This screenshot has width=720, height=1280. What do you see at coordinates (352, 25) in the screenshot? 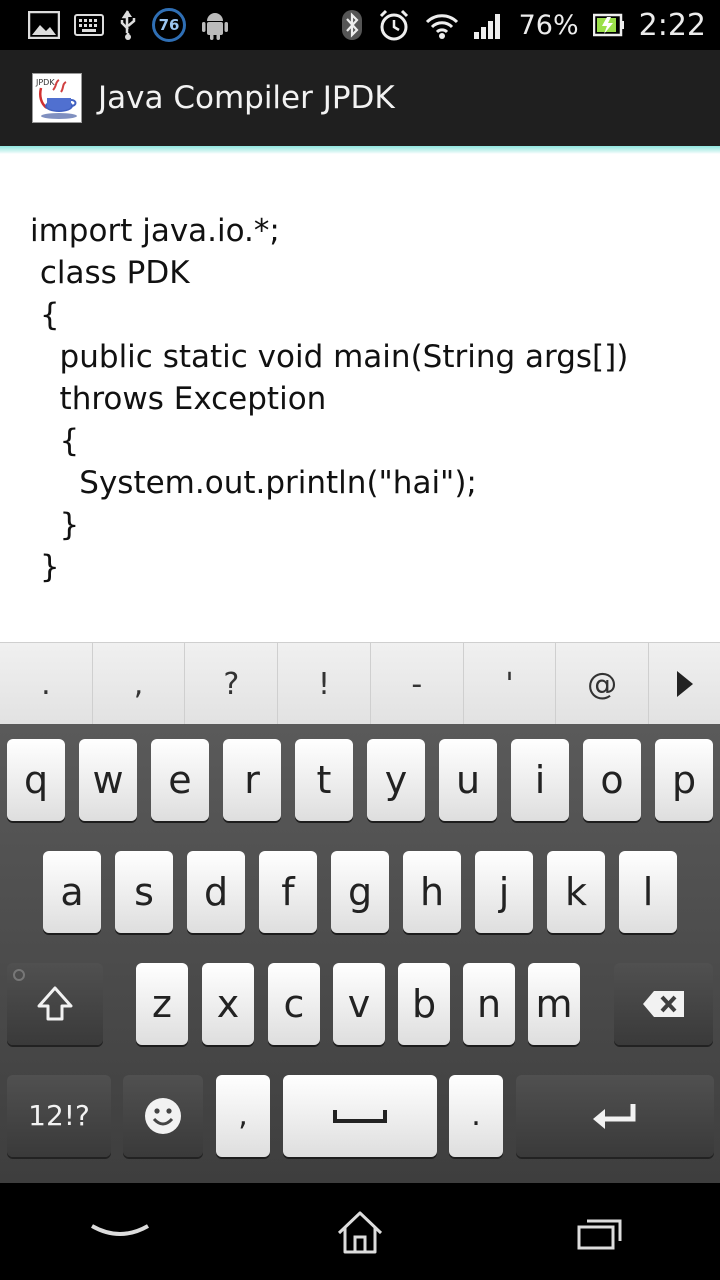
I see `bluetooth-icon` at bounding box center [352, 25].